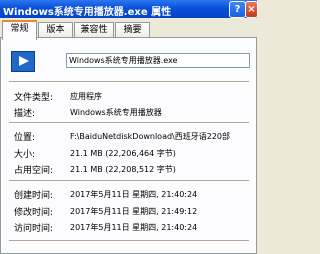  I want to click on tab-general: 常规, so click(19, 30).